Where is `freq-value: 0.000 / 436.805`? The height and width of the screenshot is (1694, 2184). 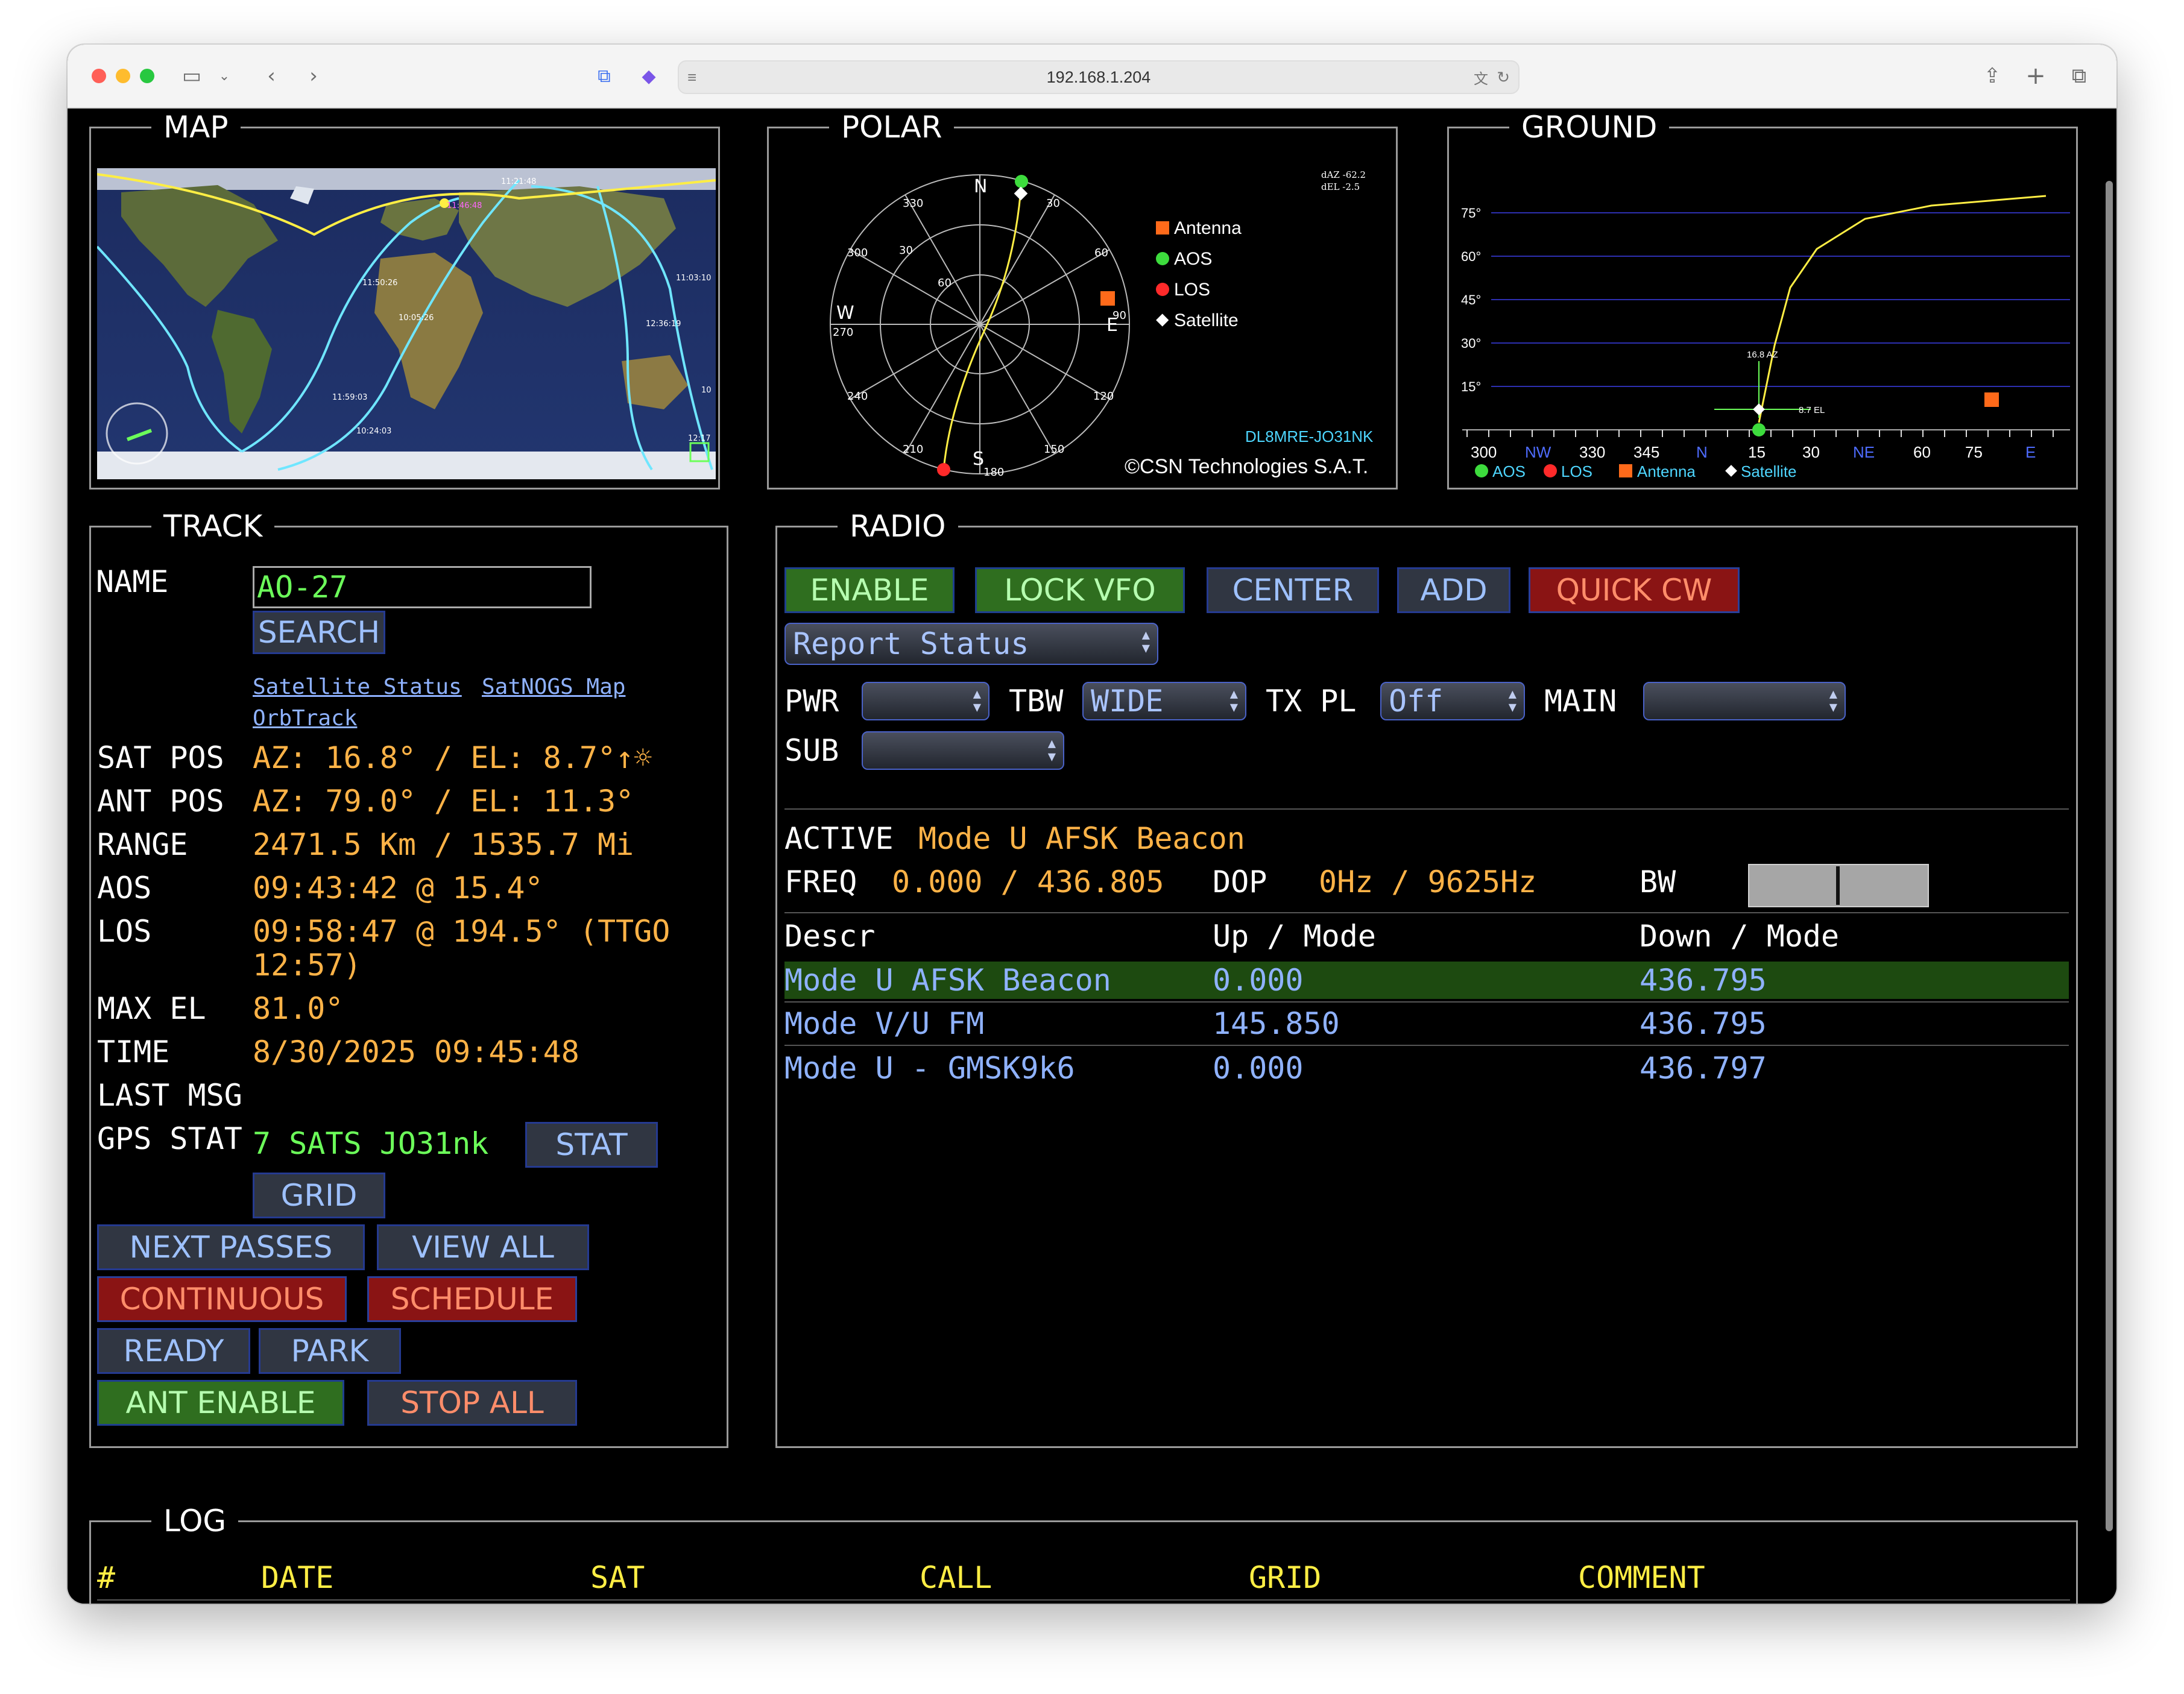 freq-value: 0.000 / 436.805 is located at coordinates (1028, 882).